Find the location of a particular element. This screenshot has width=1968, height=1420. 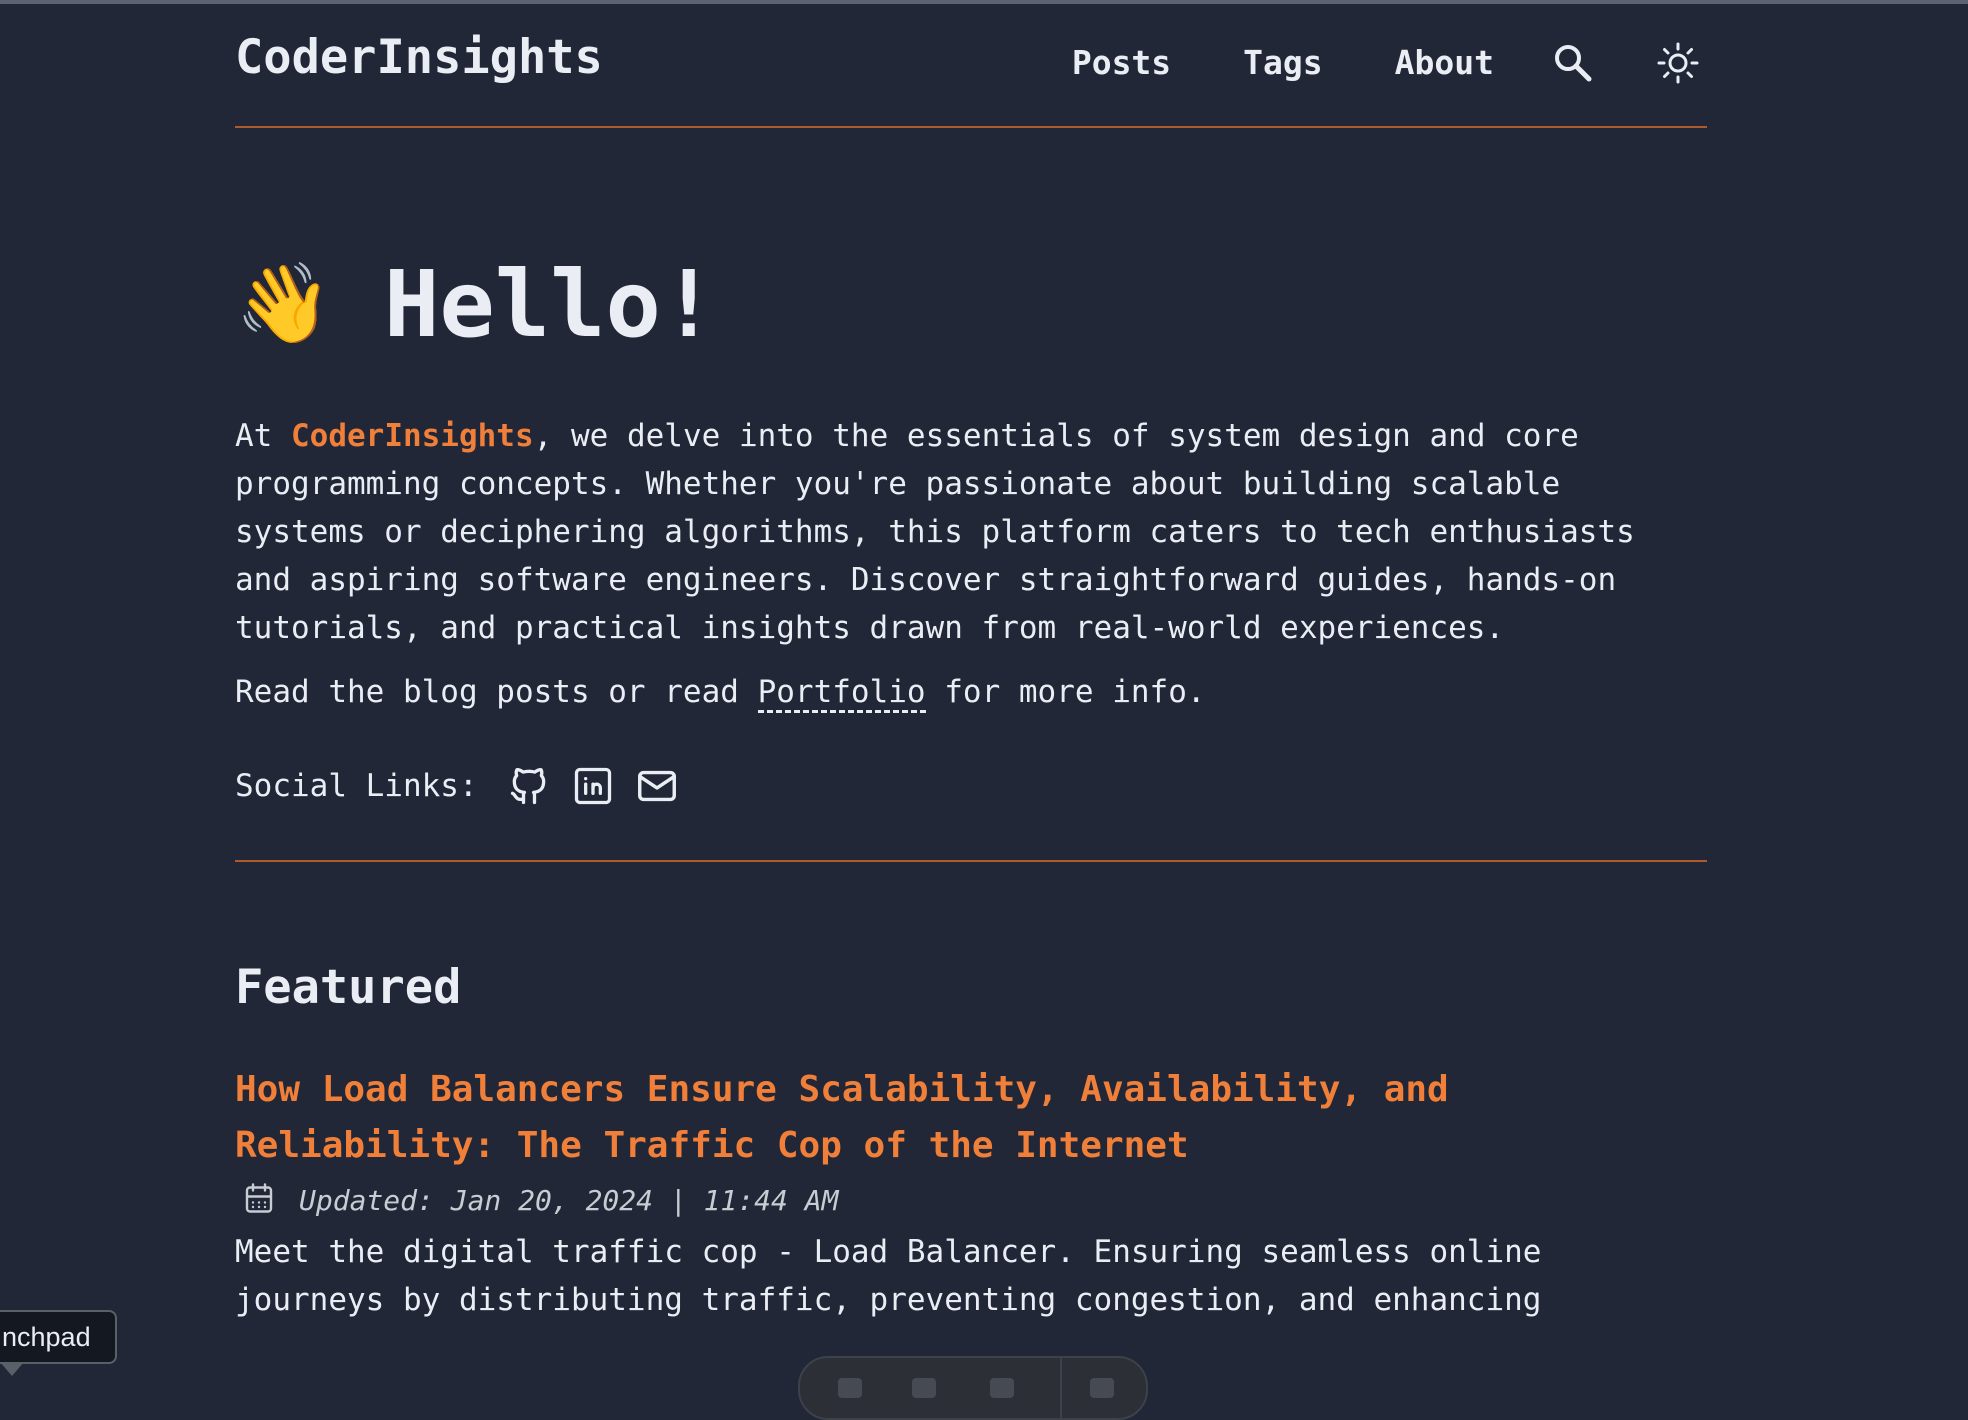

calendar-icon is located at coordinates (259, 1200).